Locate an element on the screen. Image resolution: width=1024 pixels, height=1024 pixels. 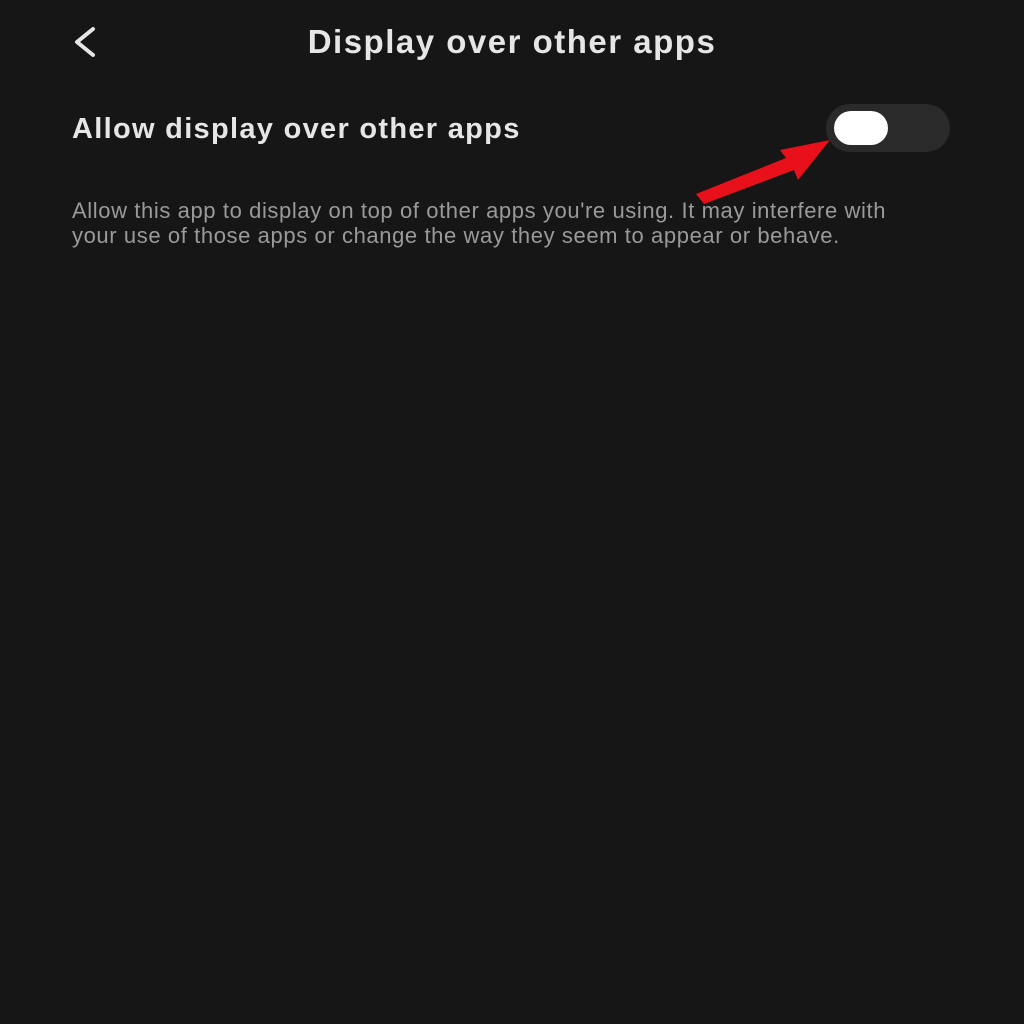
toggle-thumb is located at coordinates (861, 128).